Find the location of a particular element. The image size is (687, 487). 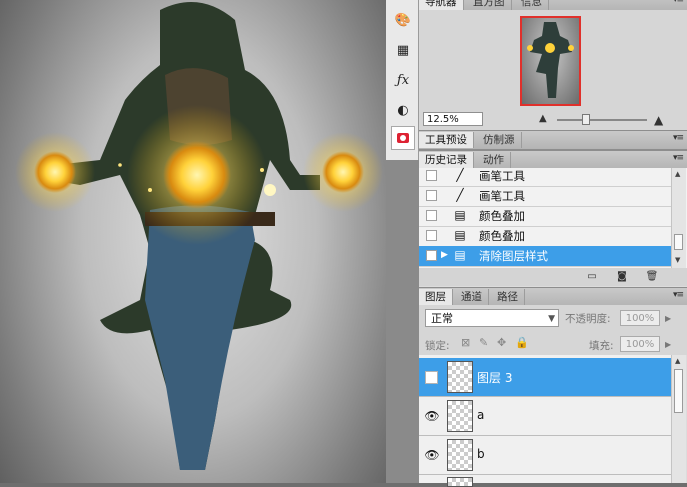

new-document-from-state-icon: ▭ is located at coordinates (592, 276).